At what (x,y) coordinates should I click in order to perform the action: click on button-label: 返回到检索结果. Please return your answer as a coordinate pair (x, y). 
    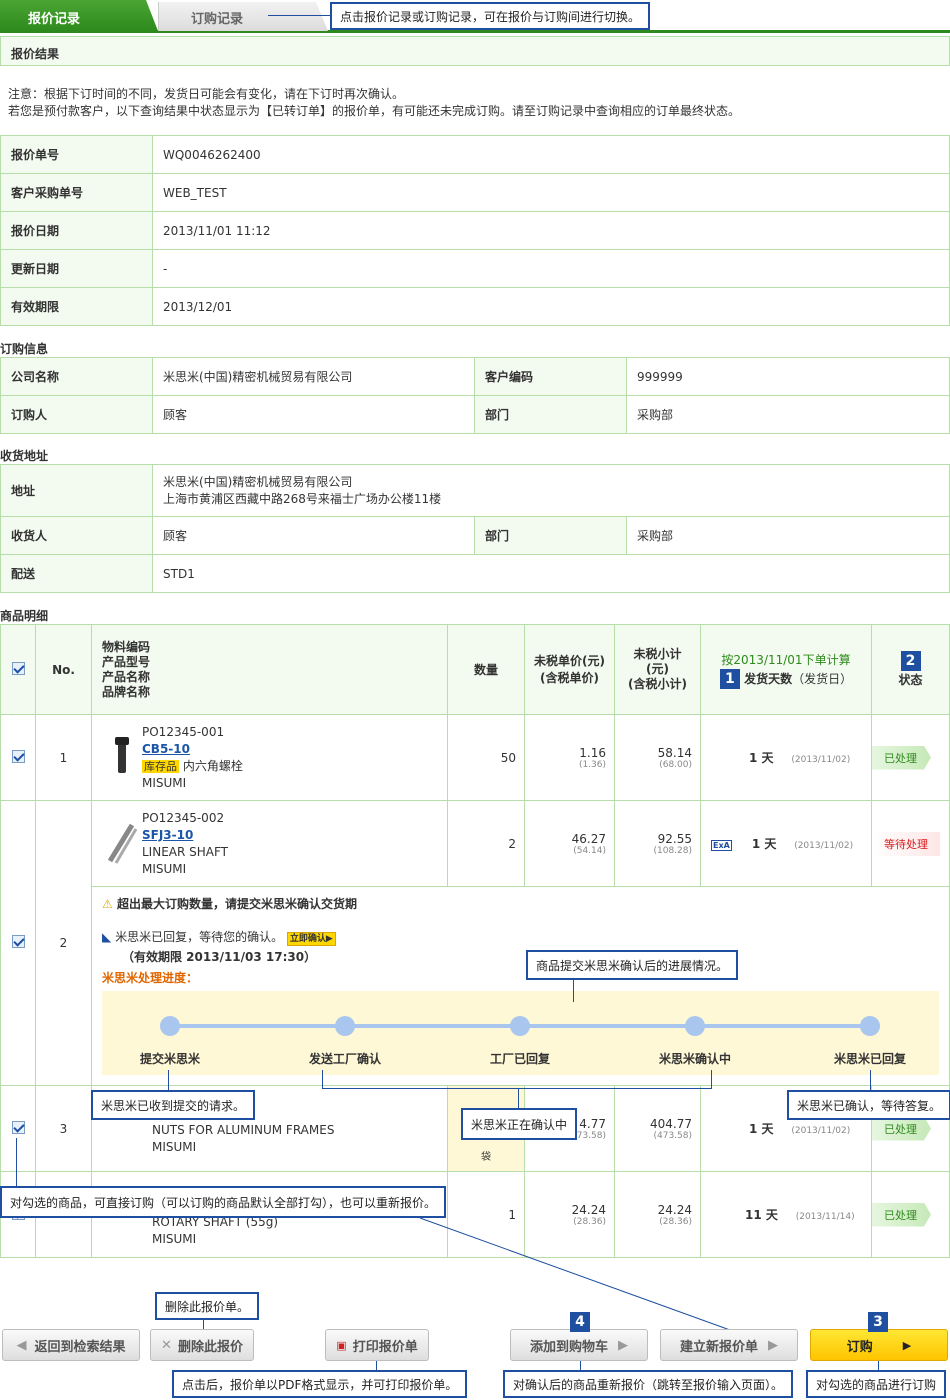
    Looking at the image, I should click on (80, 1347).